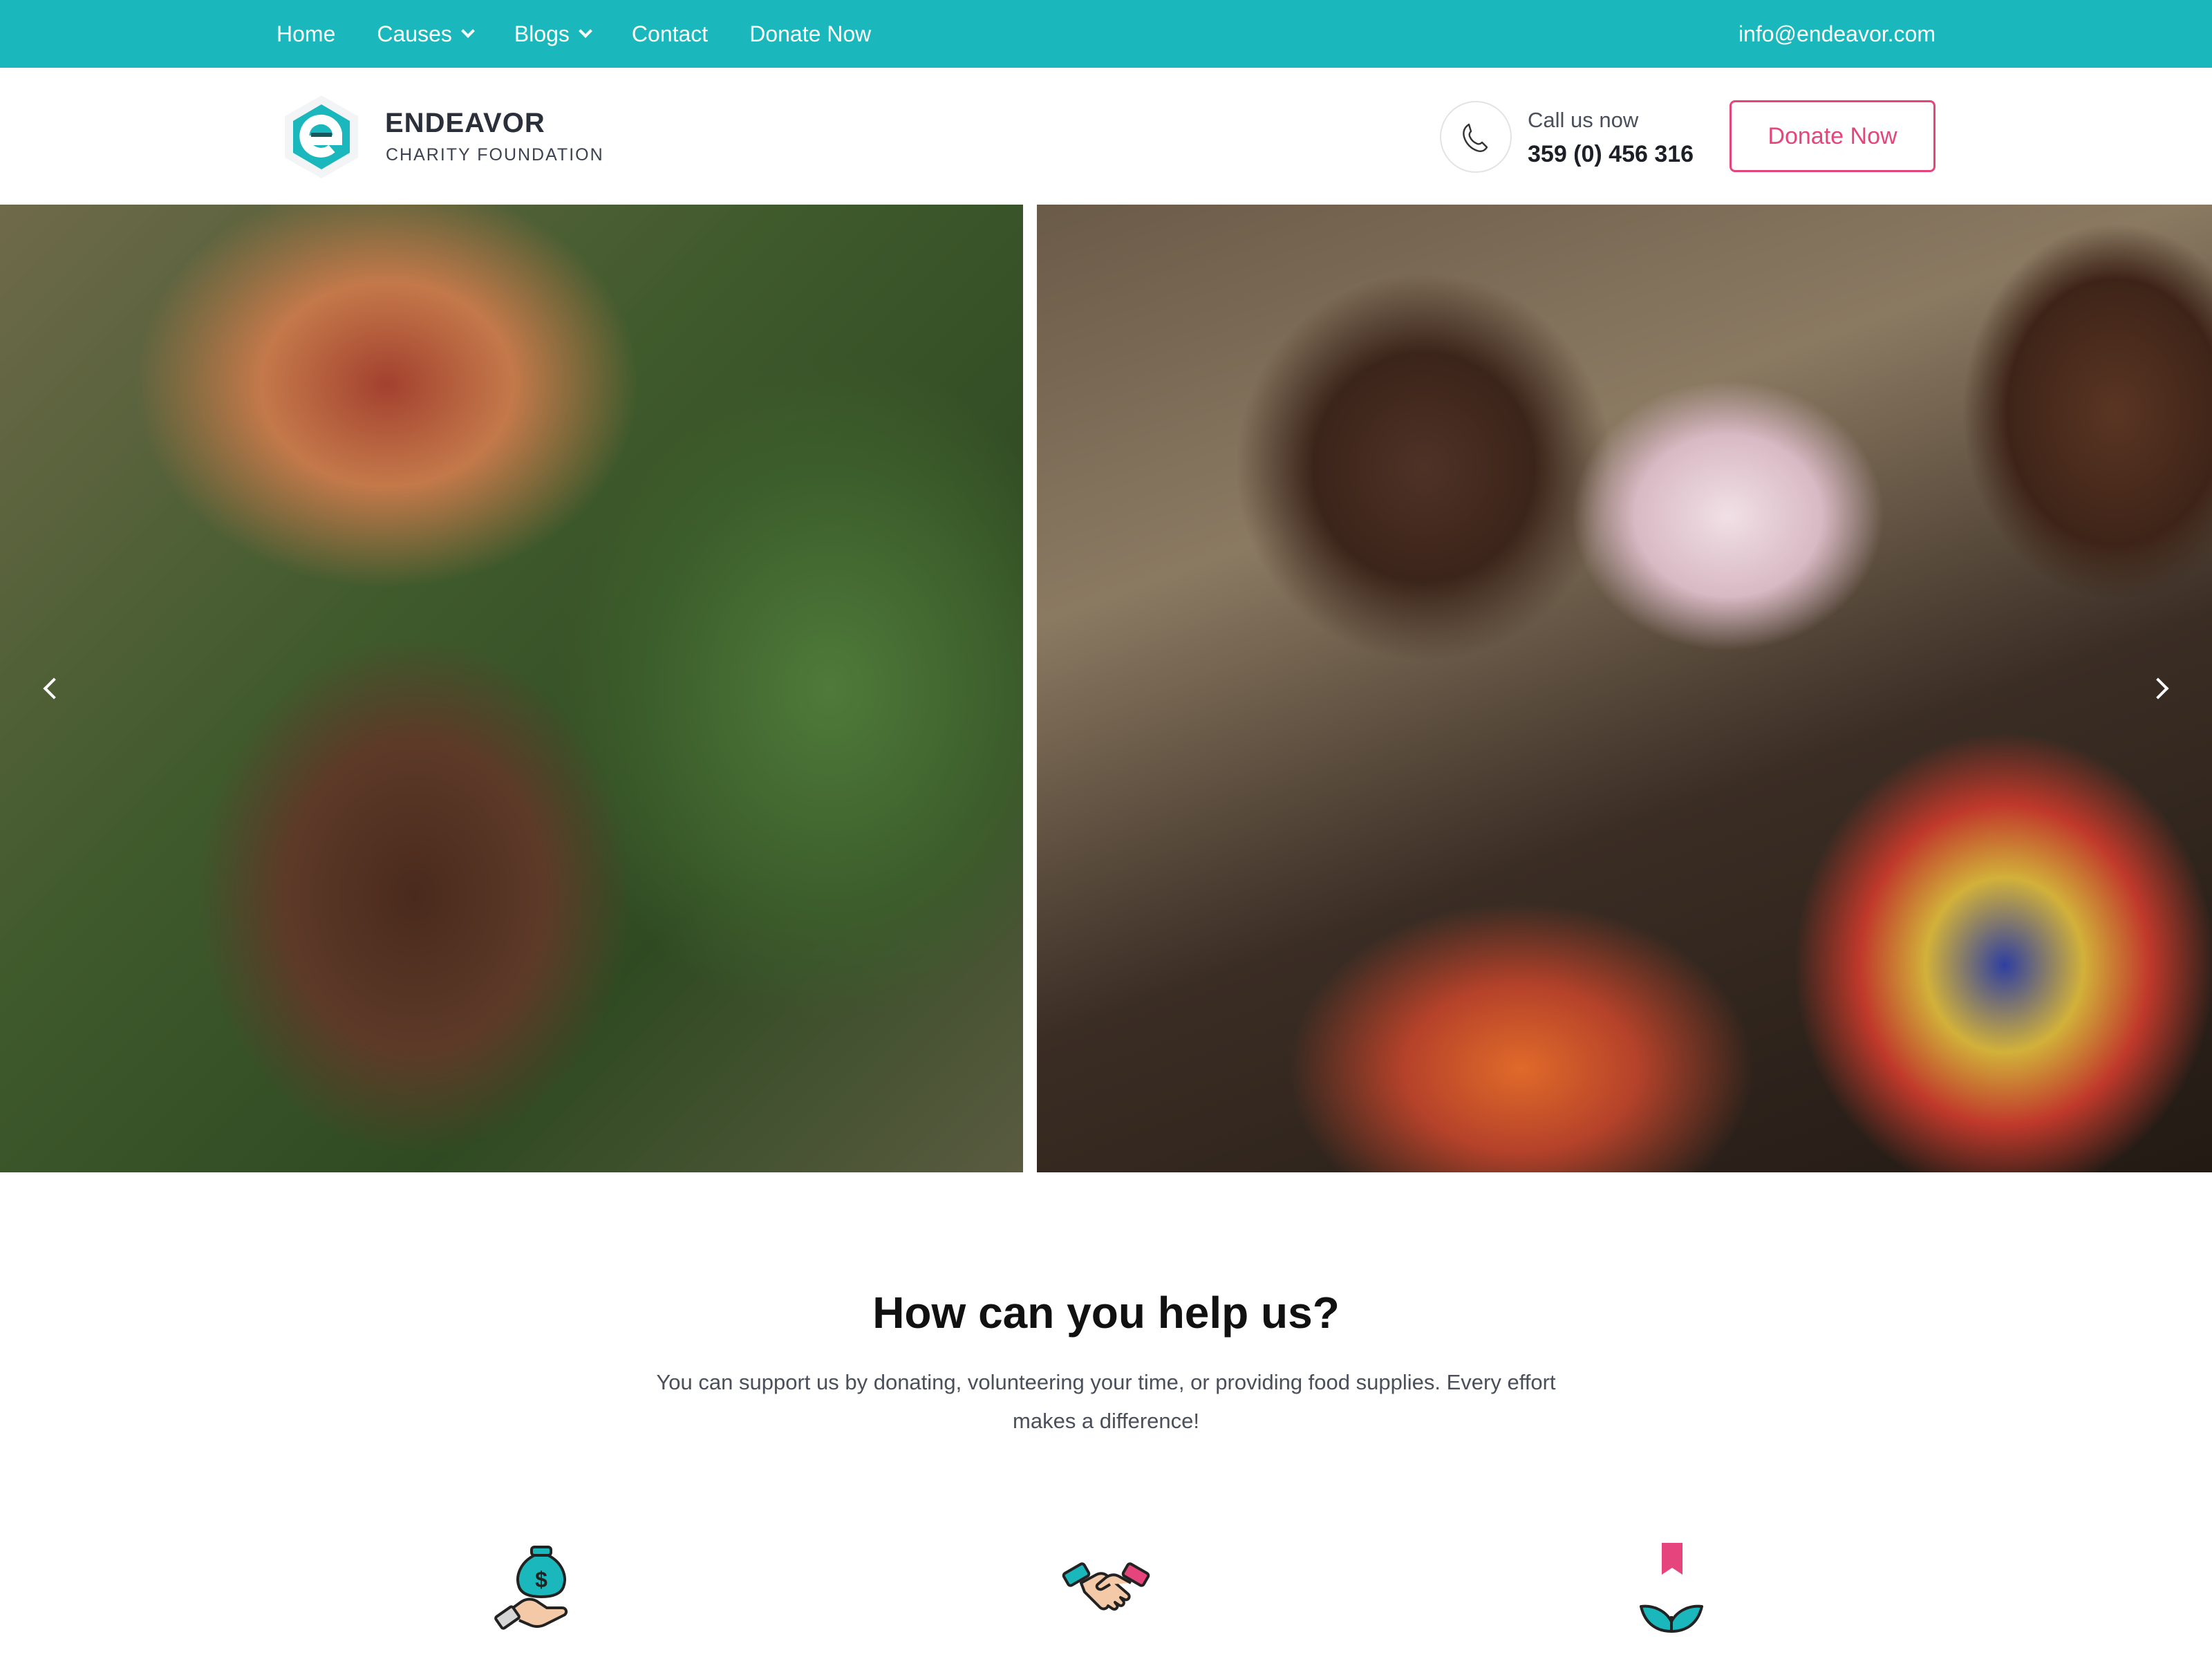  What do you see at coordinates (542, 34) in the screenshot?
I see `nav-blogs-label: Blogs` at bounding box center [542, 34].